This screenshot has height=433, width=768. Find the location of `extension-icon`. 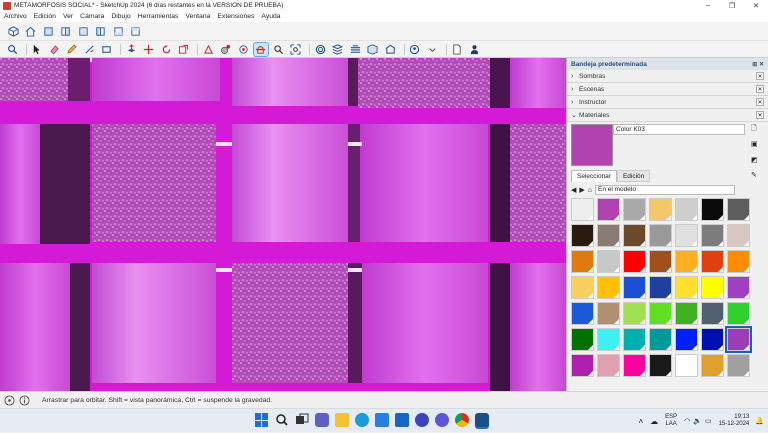

extension-icon is located at coordinates (415, 49).